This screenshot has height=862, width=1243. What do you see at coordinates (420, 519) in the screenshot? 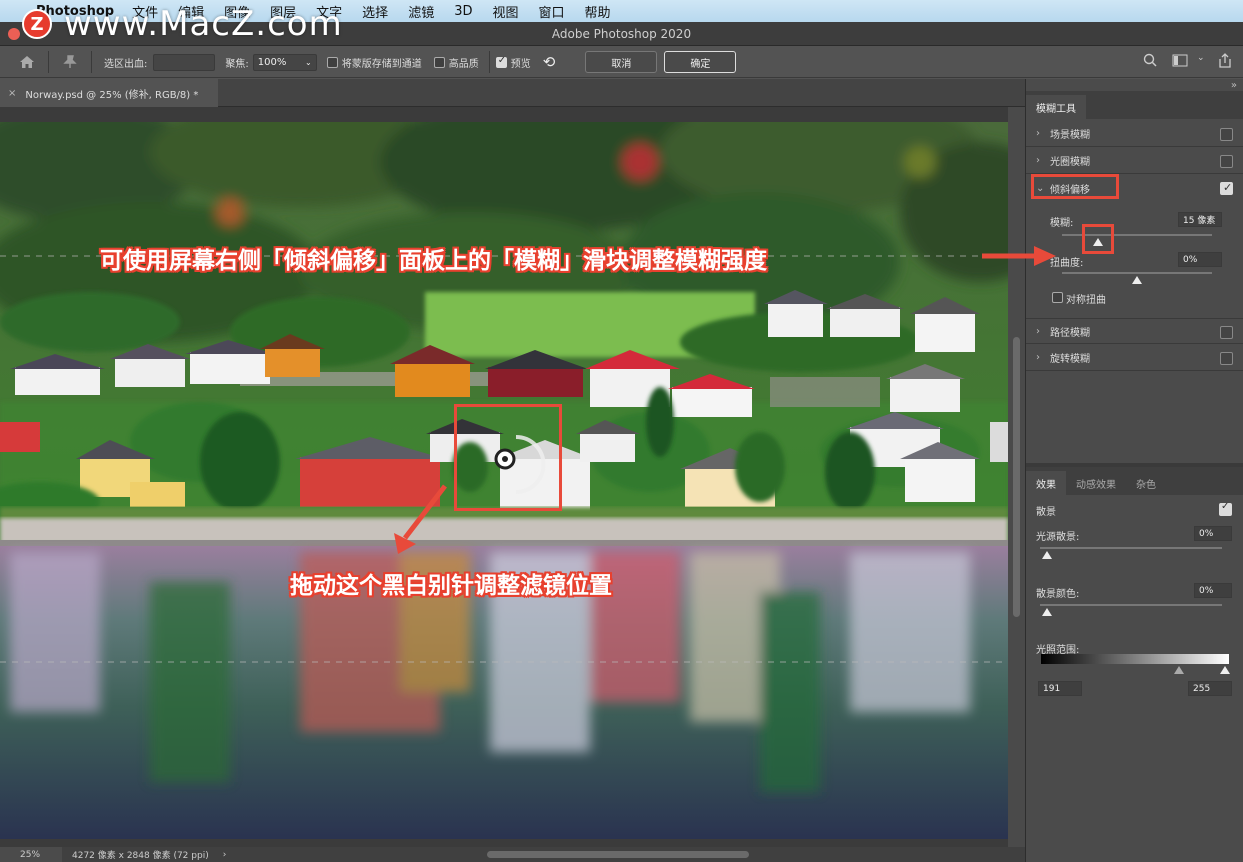
I see `arrow-to-pin-icon` at bounding box center [420, 519].